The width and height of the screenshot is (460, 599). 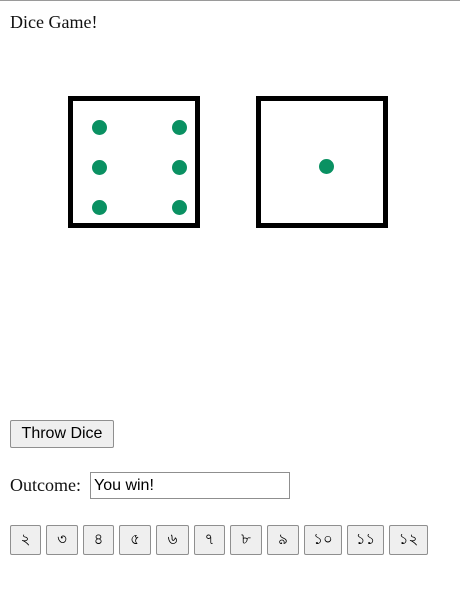 What do you see at coordinates (45, 485) in the screenshot?
I see `outcome-label: Outcome:` at bounding box center [45, 485].